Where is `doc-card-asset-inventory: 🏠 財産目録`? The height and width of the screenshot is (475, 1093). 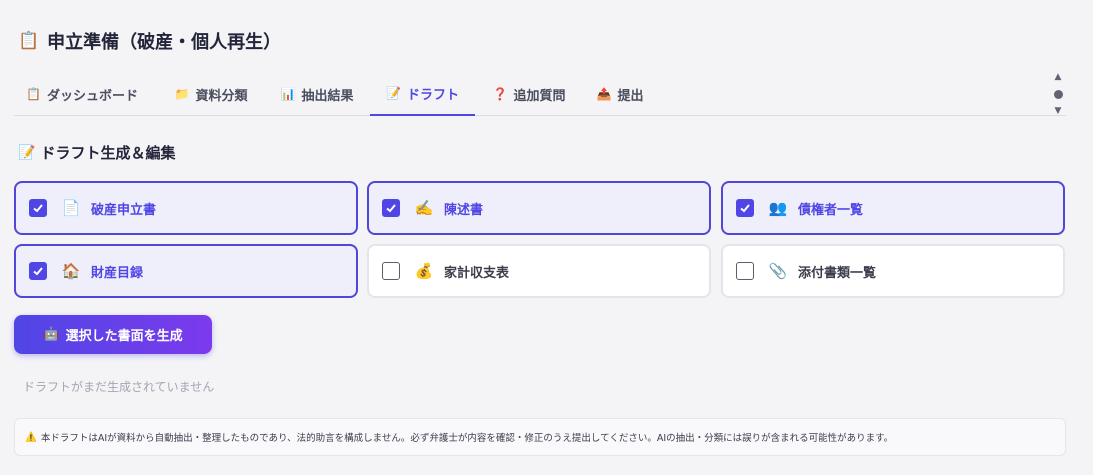 doc-card-asset-inventory: 🏠 財産目録 is located at coordinates (186, 271).